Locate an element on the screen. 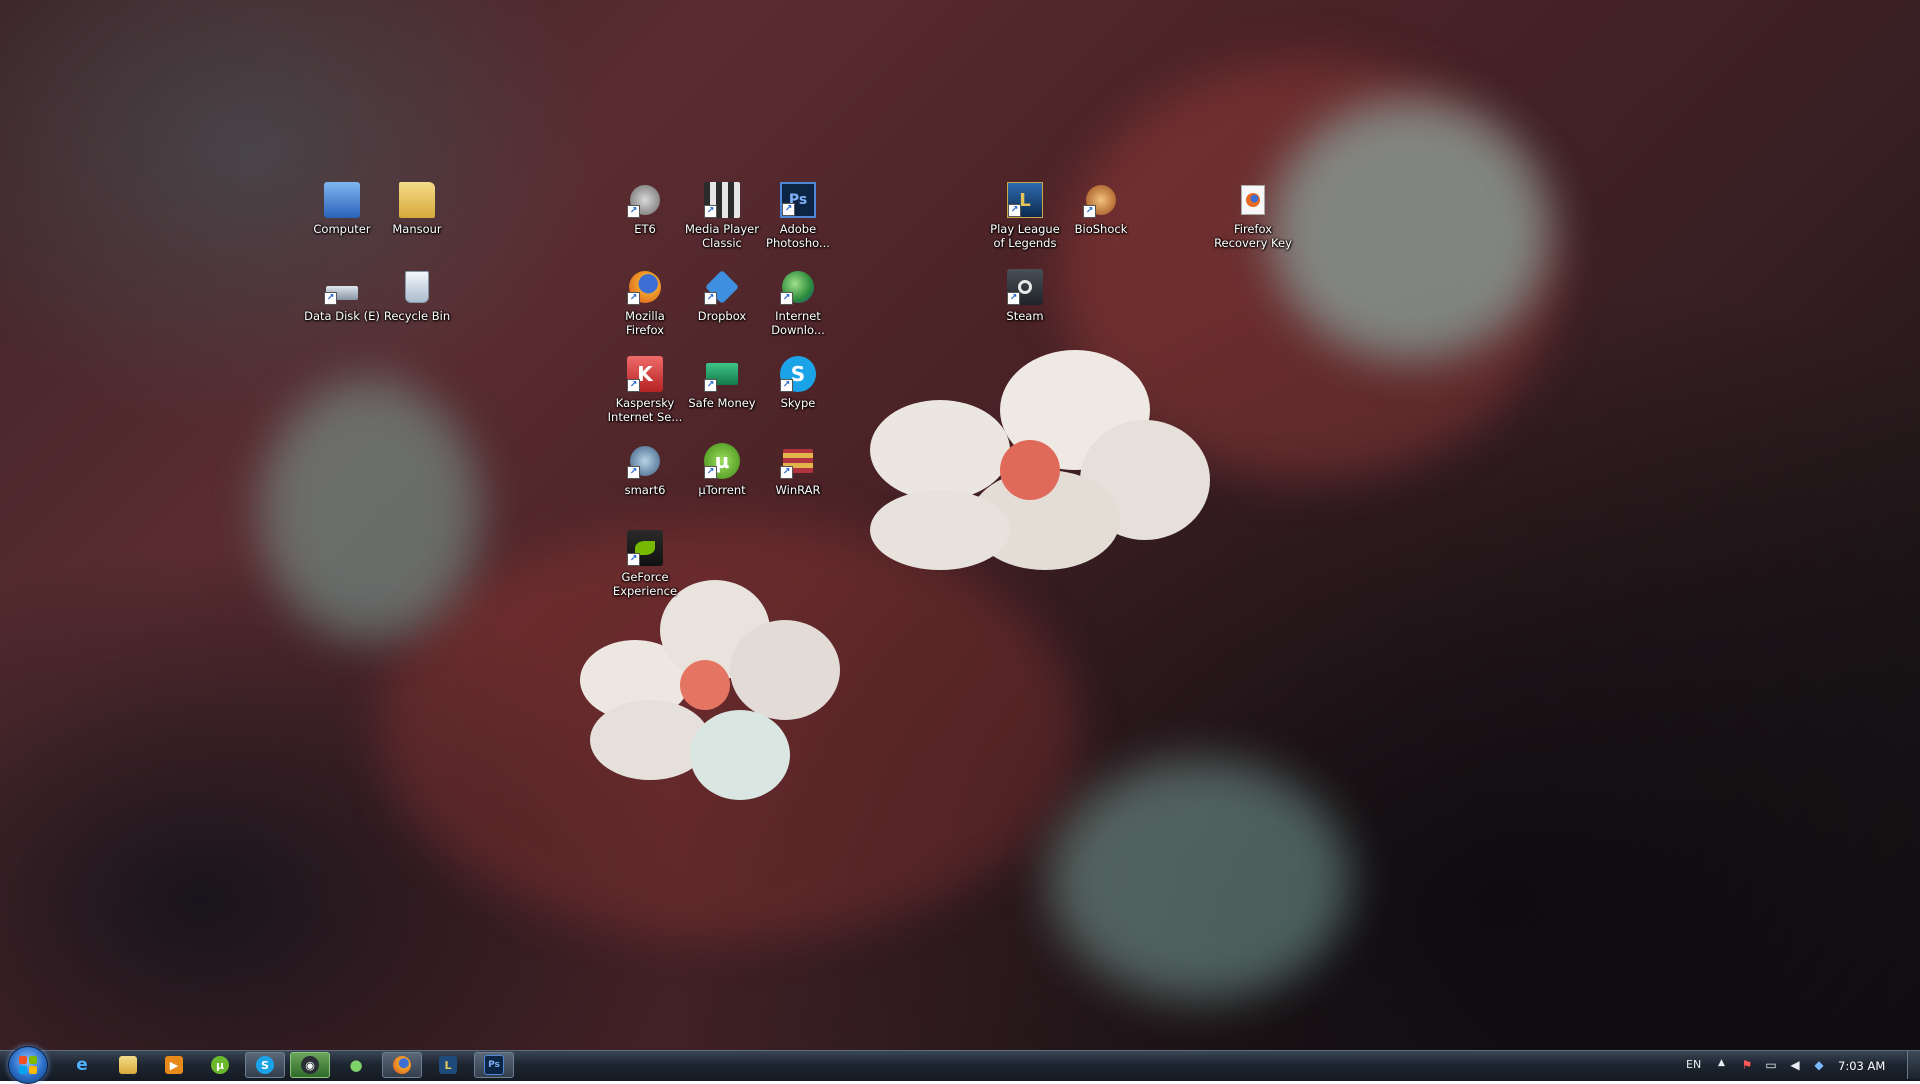  utorrent-icon: µ ↗ is located at coordinates (722, 461).